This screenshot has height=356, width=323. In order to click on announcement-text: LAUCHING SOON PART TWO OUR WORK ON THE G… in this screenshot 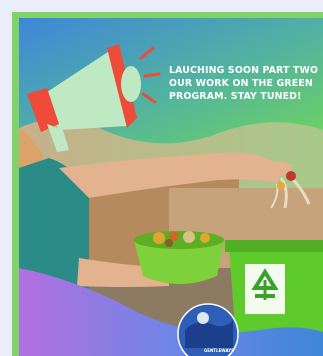, I will do `click(246, 83)`.